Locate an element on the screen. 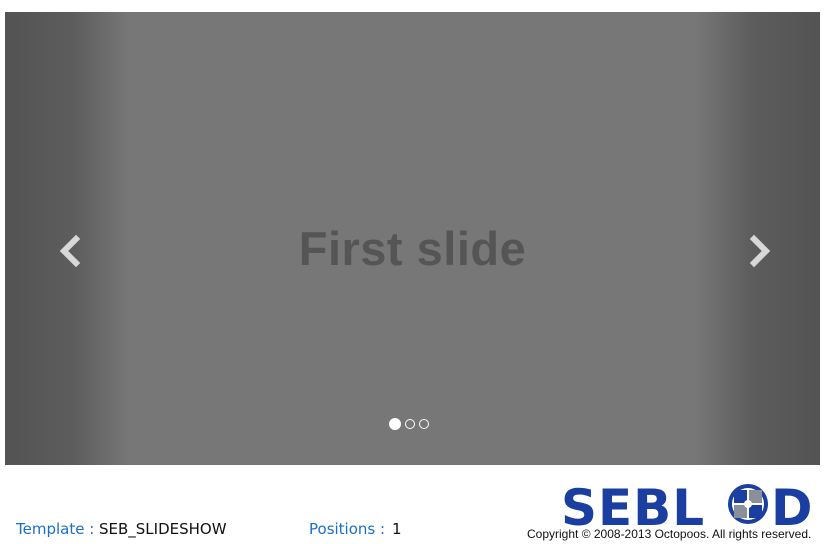 This screenshot has width=824, height=544. svg-text: SEBL is located at coordinates (633, 505).